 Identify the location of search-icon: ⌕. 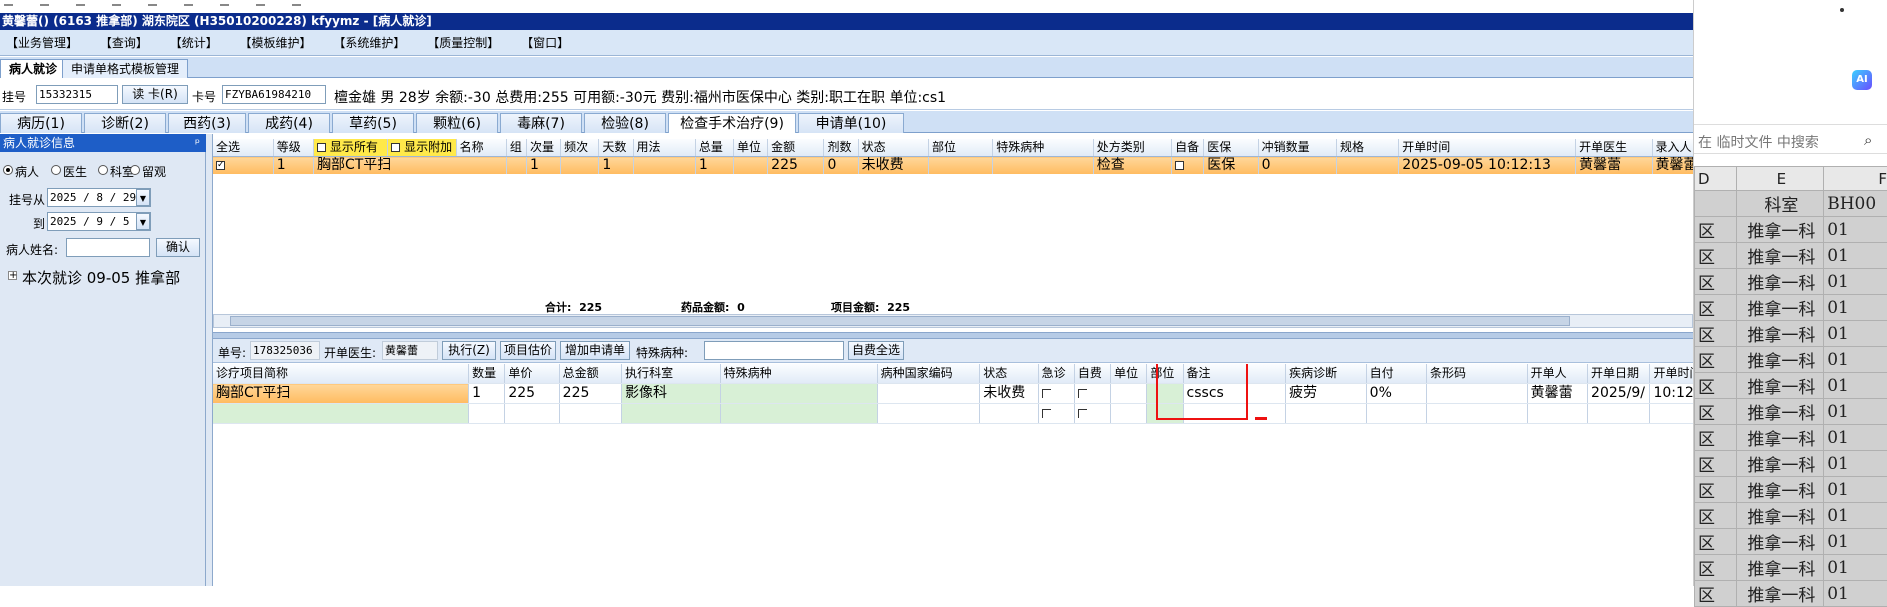
(1868, 140).